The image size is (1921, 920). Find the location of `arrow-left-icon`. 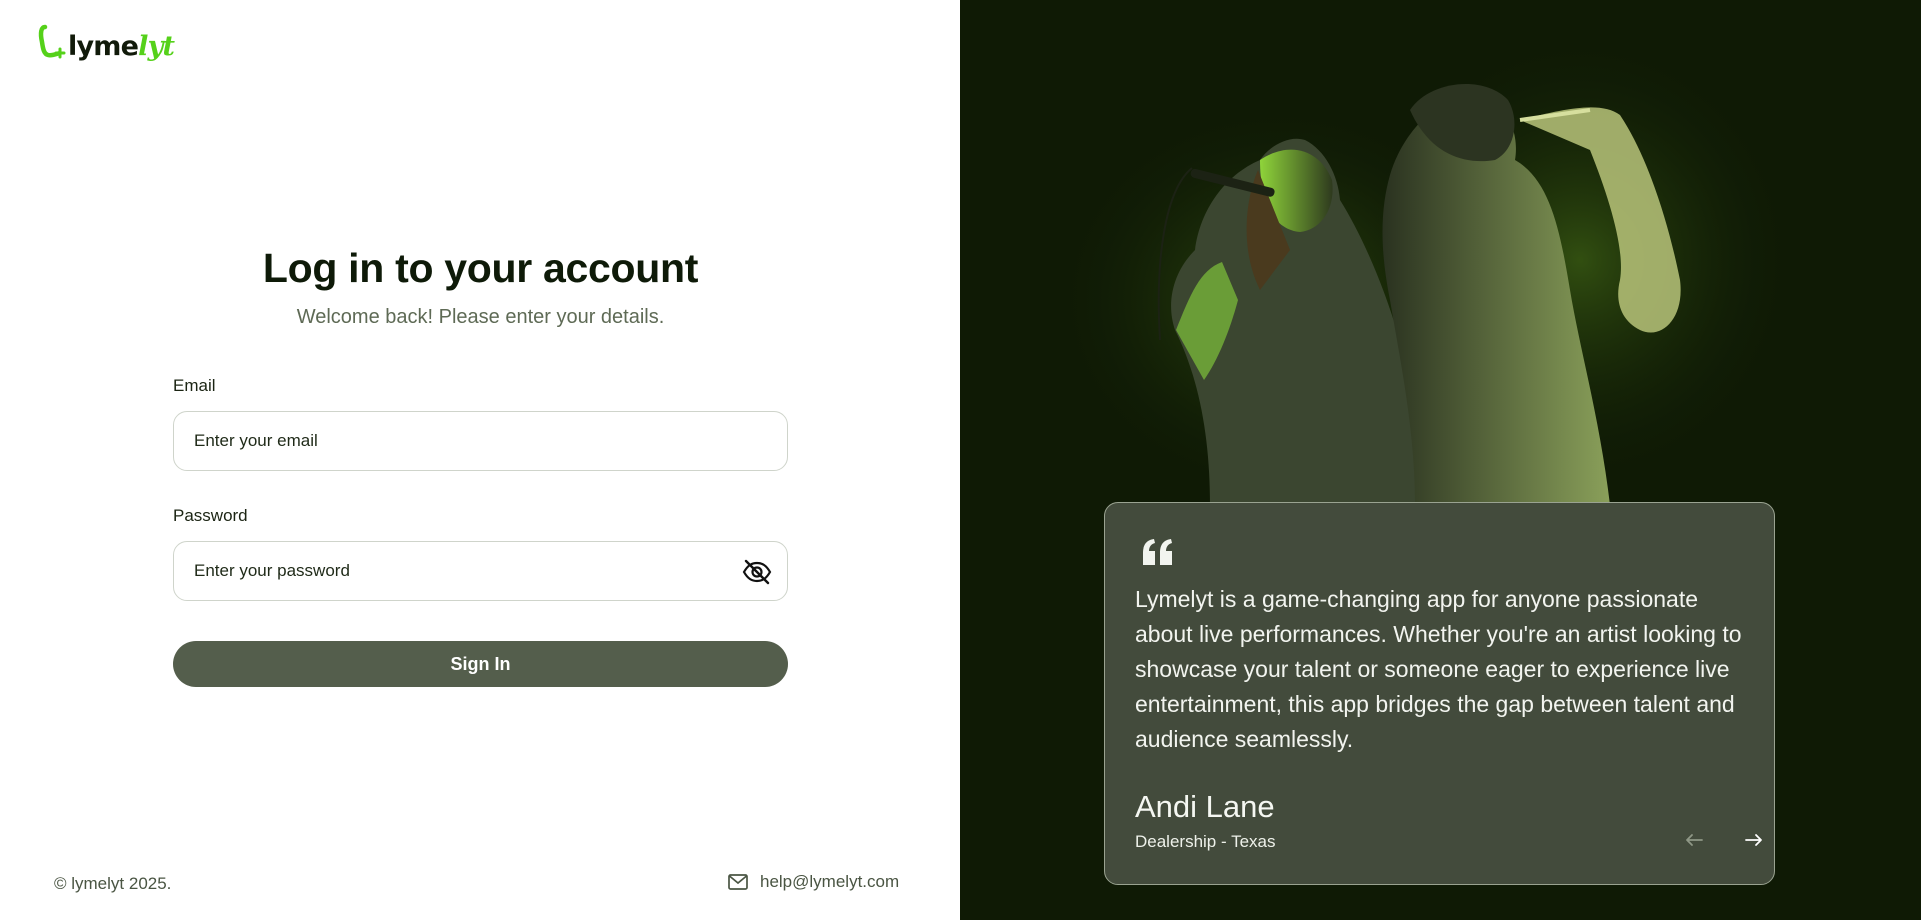

arrow-left-icon is located at coordinates (1694, 840).